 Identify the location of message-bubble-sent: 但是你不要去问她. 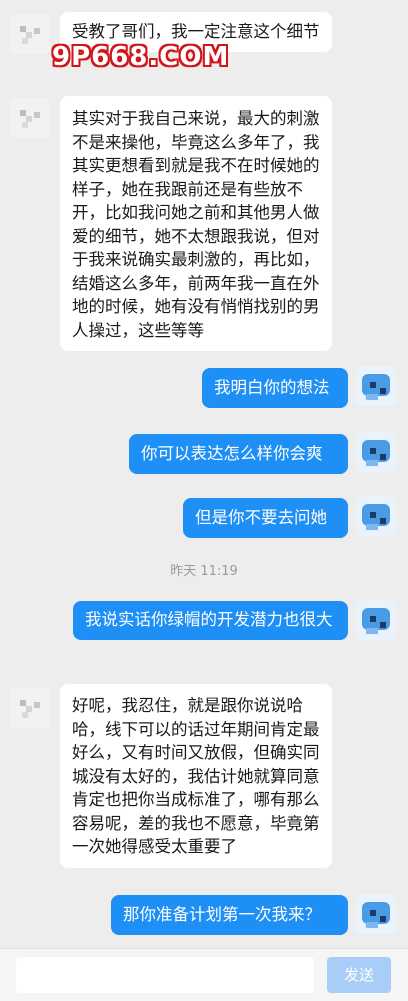
(265, 518).